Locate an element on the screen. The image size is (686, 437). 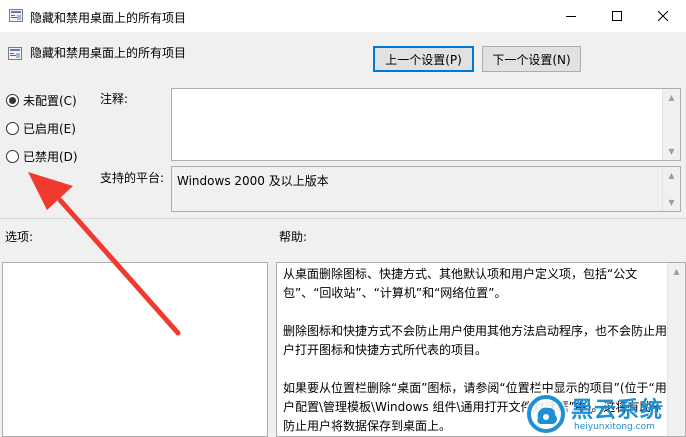
platform-value: Windows 2000 及以上版本 is located at coordinates (253, 181).